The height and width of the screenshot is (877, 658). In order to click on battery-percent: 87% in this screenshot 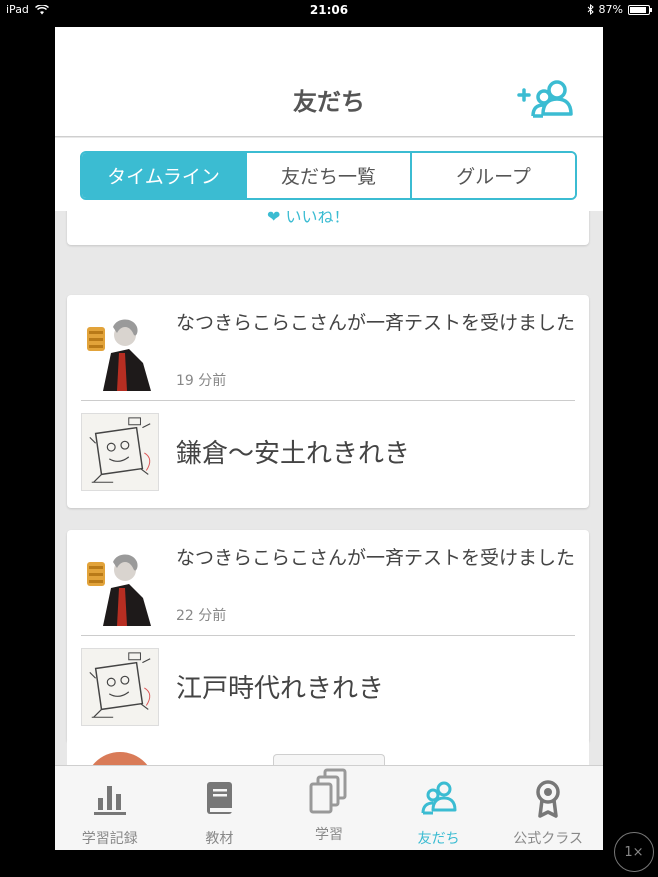, I will do `click(610, 9)`.